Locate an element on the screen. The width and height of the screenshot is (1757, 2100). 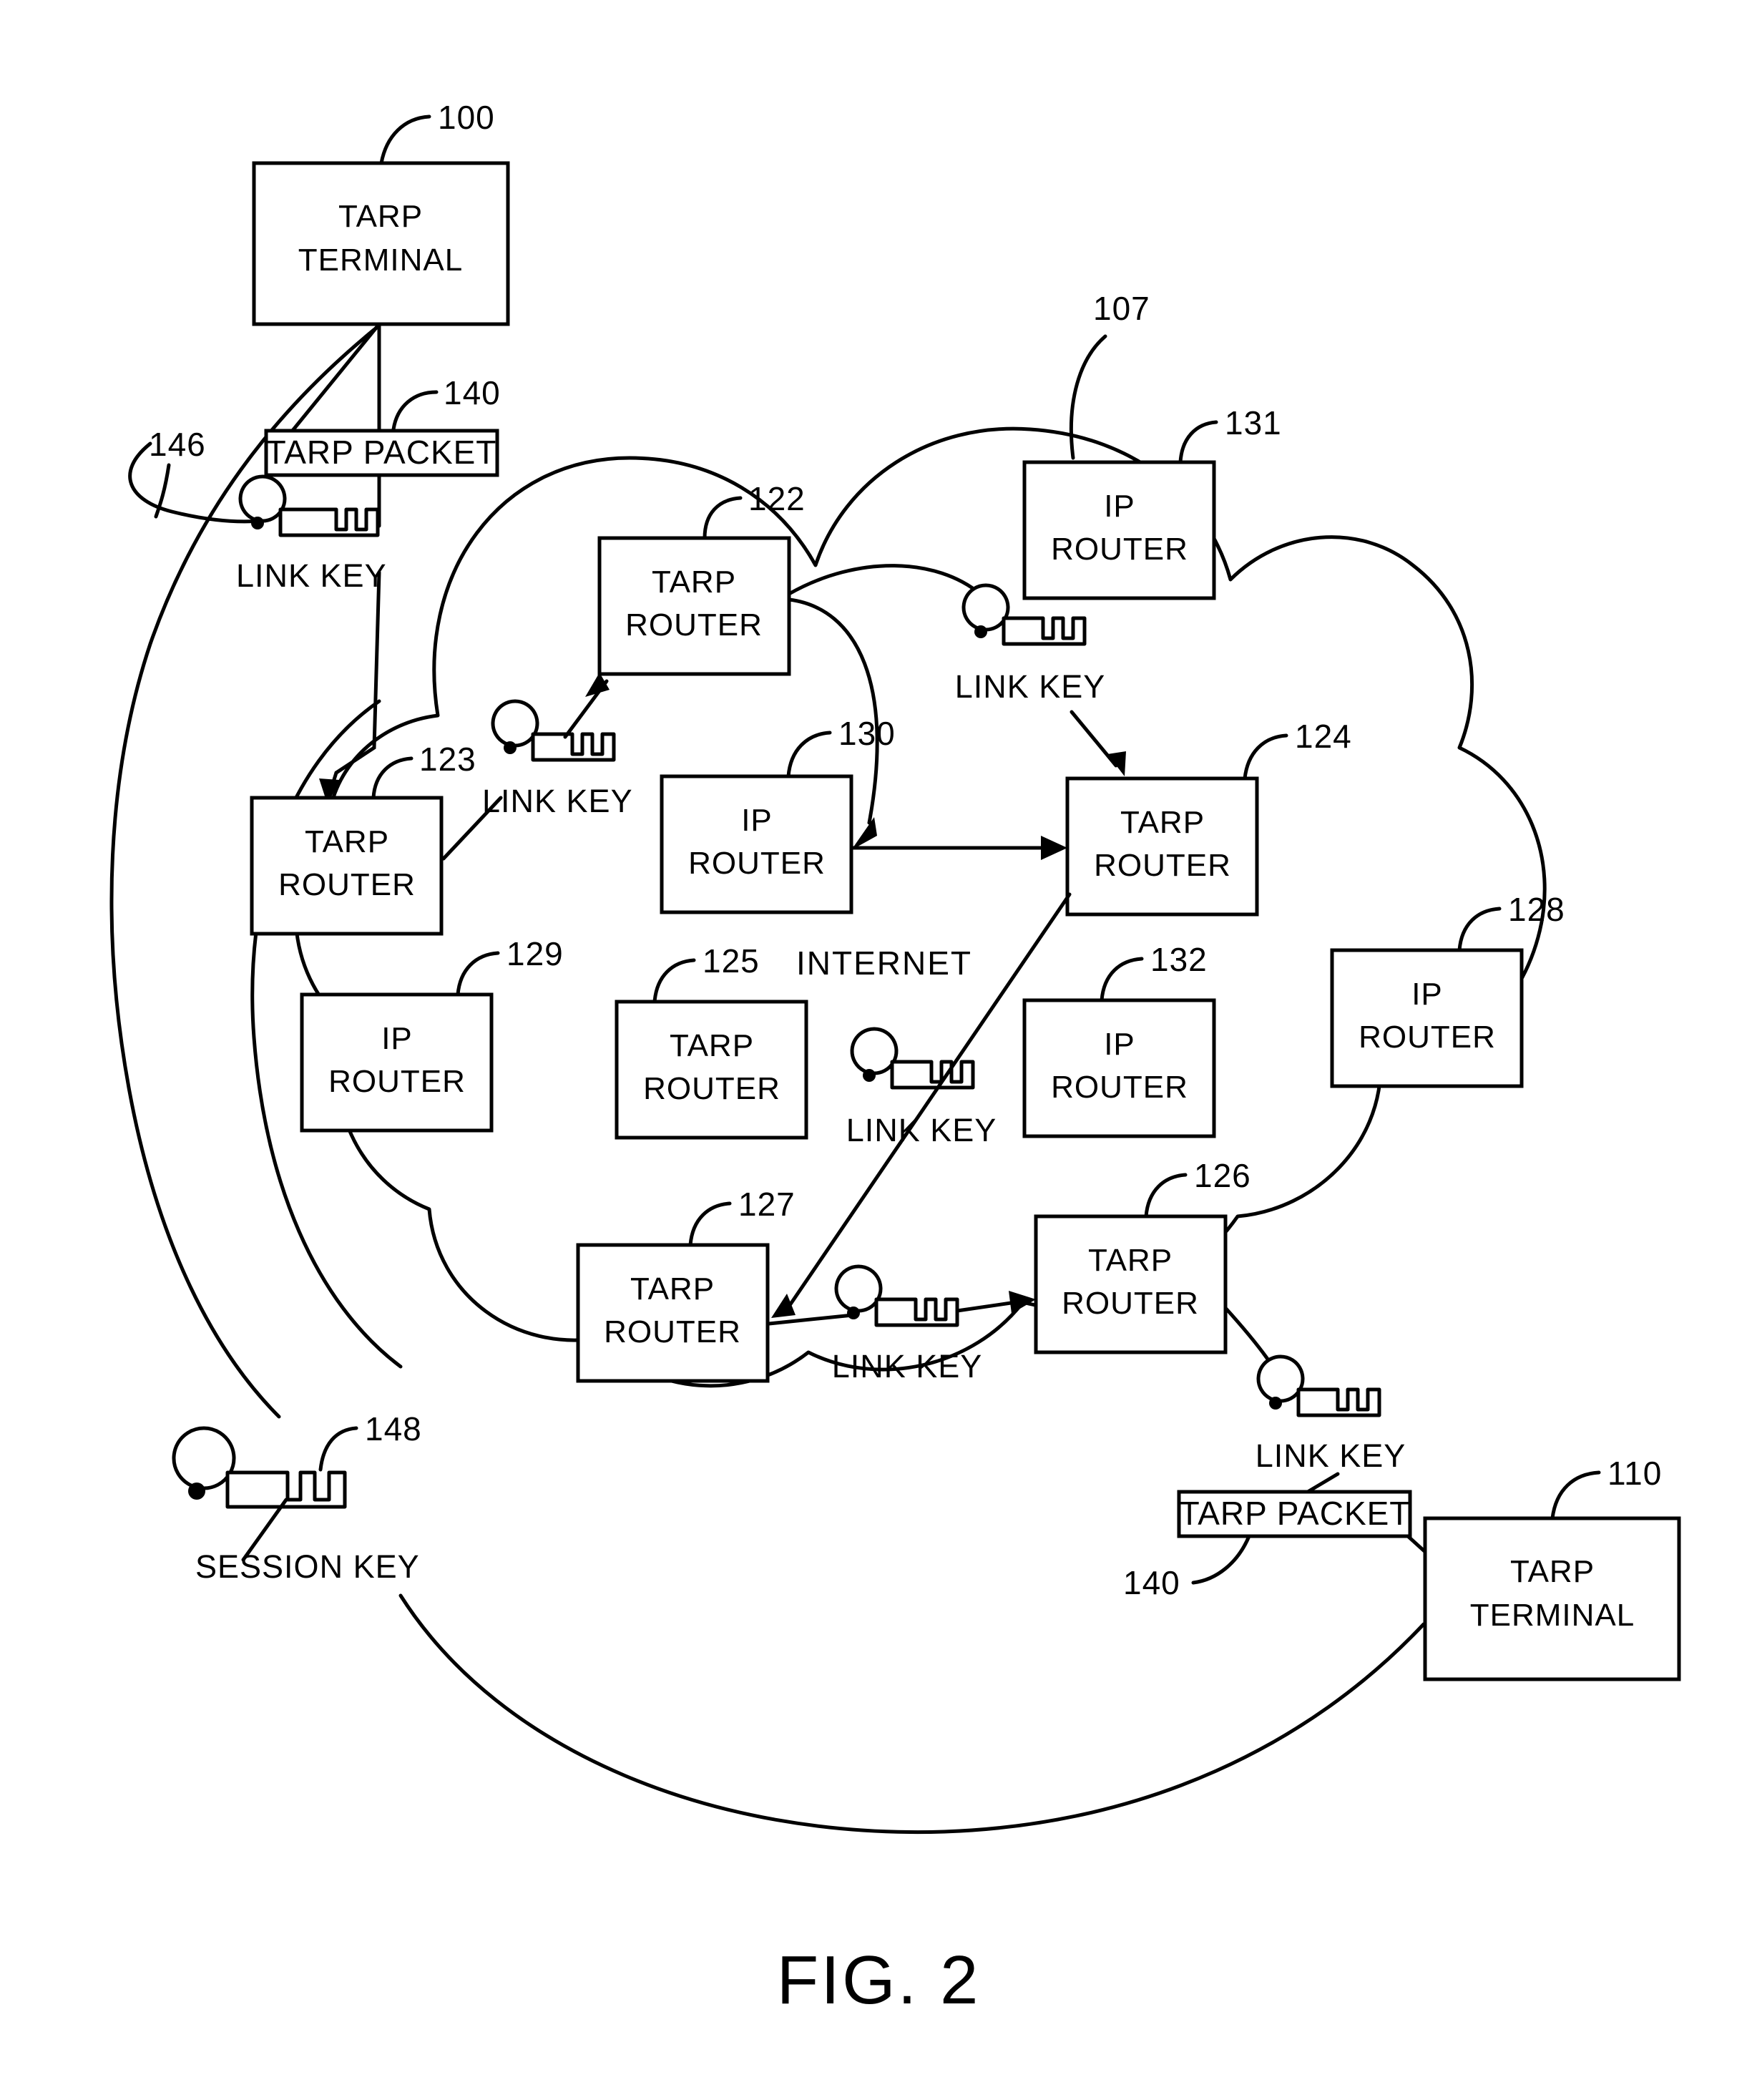
tarp-router-124-line2: ROUTER is located at coordinates (1162, 865).